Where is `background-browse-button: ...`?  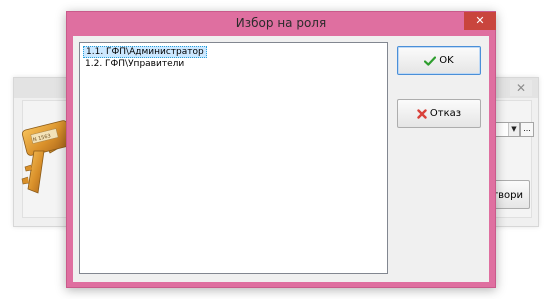 background-browse-button: ... is located at coordinates (527, 129).